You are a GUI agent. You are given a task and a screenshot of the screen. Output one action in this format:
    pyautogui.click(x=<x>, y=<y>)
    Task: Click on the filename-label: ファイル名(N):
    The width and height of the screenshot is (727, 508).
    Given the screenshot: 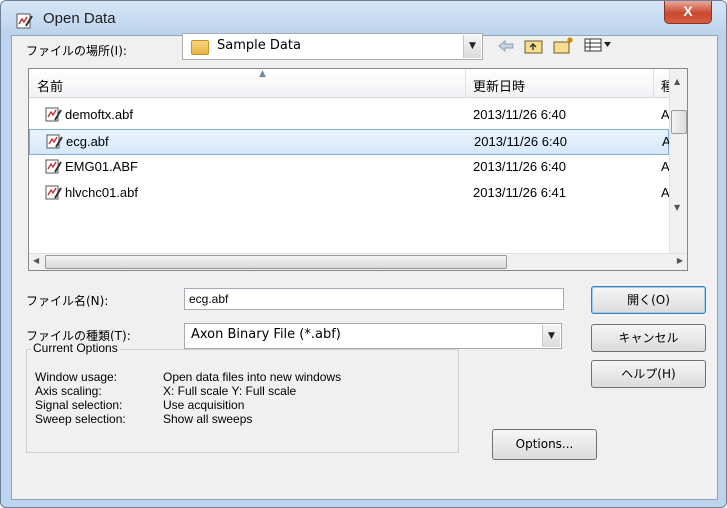 What is the action you would take?
    pyautogui.click(x=67, y=301)
    